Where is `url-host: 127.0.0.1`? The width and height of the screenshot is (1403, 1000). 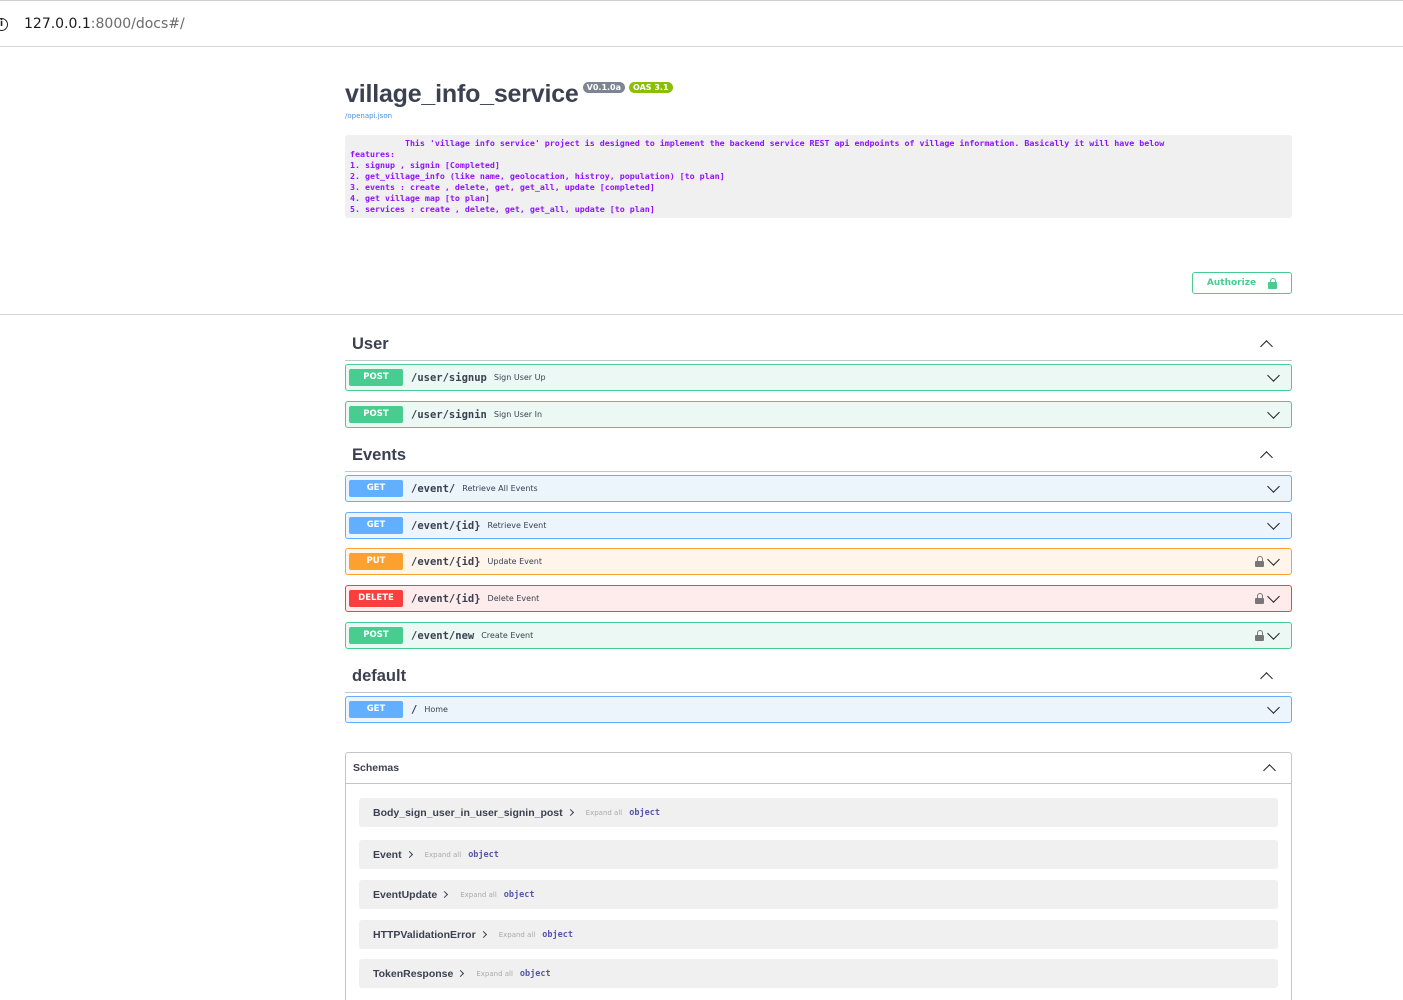 url-host: 127.0.0.1 is located at coordinates (57, 24).